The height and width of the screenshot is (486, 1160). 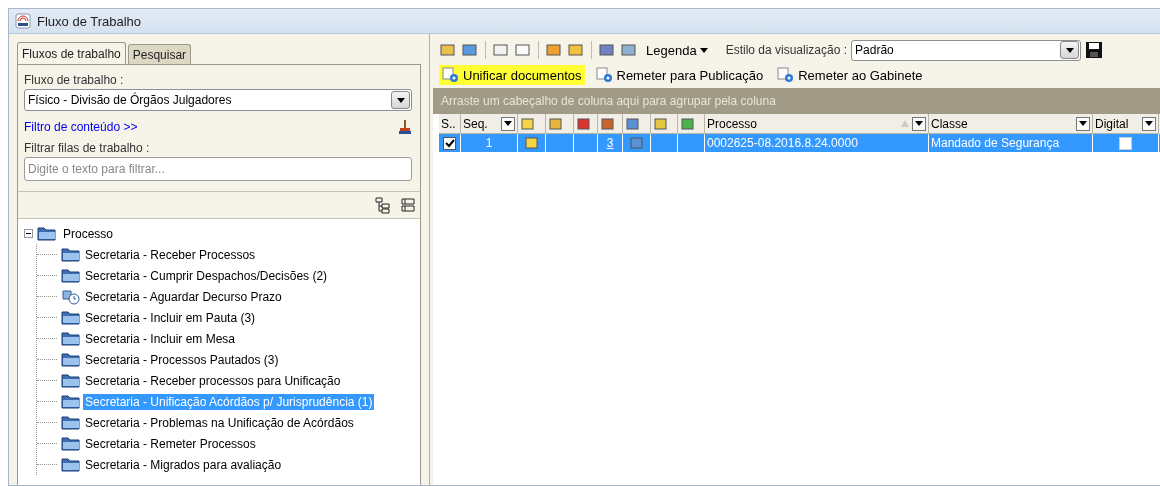 What do you see at coordinates (405, 127) in the screenshot?
I see `brush-icon` at bounding box center [405, 127].